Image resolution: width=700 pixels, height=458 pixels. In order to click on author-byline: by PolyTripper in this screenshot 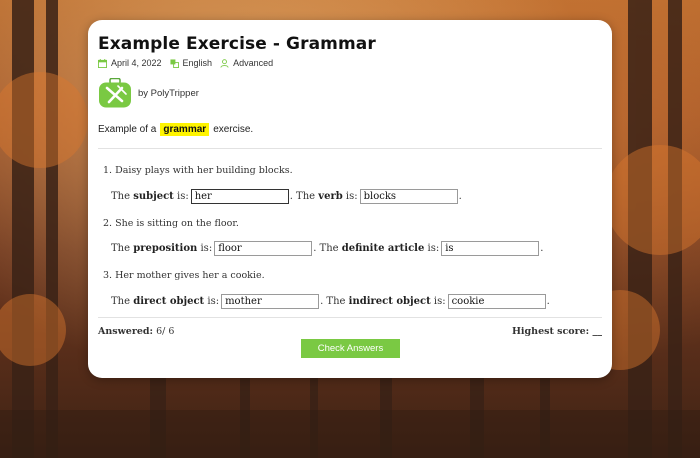, I will do `click(148, 93)`.